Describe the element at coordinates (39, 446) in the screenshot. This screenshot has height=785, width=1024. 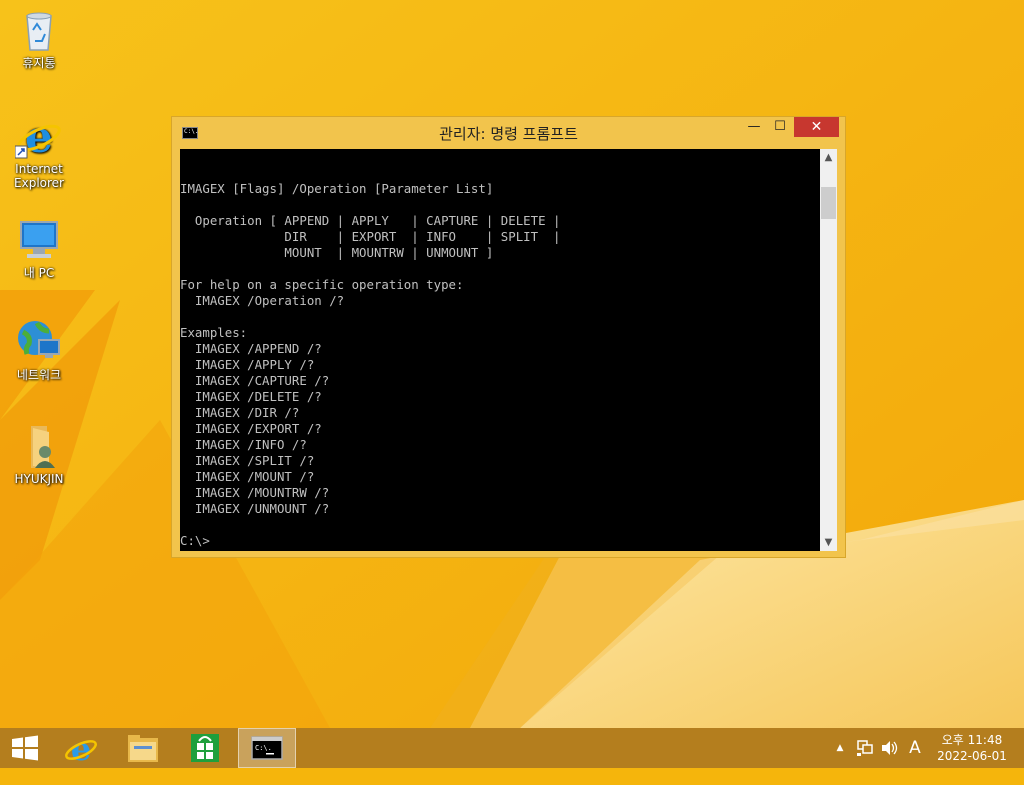
I see `user-folder-icon` at that location.